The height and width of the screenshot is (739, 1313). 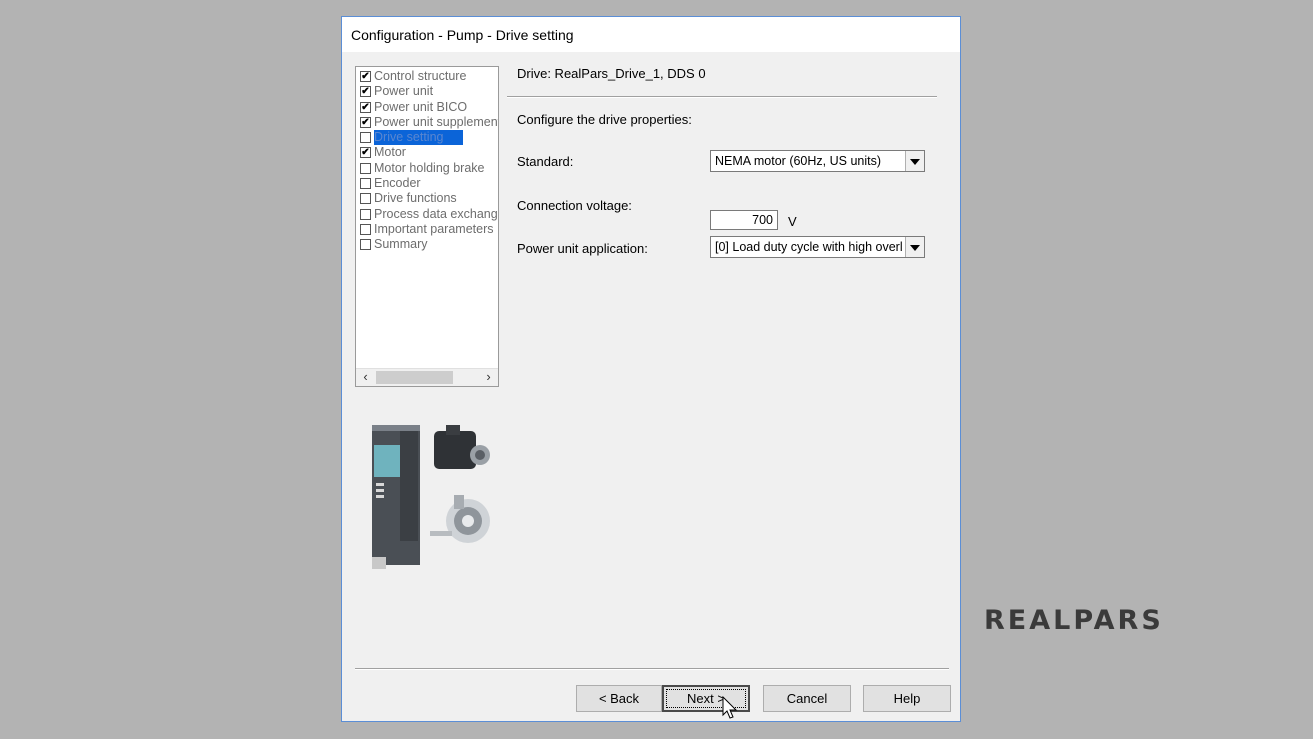 What do you see at coordinates (611, 73) in the screenshot?
I see `drive-label: Drive: RealPars_Drive_1, DDS 0` at bounding box center [611, 73].